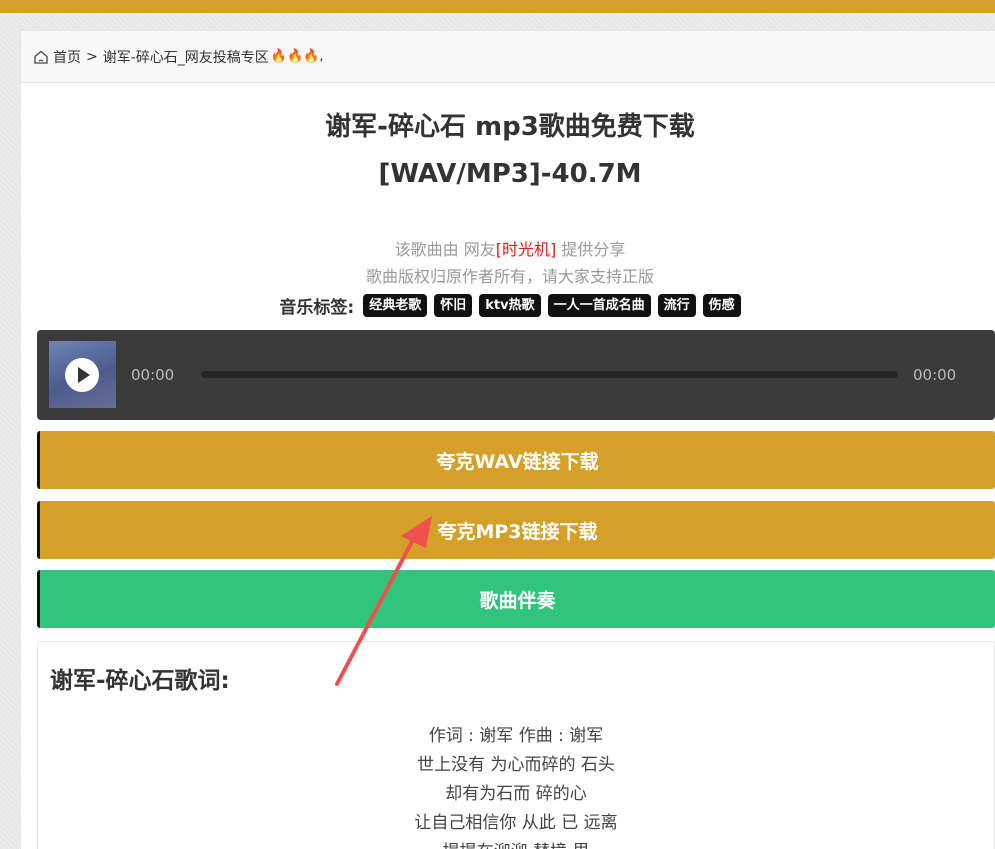  What do you see at coordinates (516, 765) in the screenshot?
I see `lyric-line: 世上没有 为心而碎的 石头` at bounding box center [516, 765].